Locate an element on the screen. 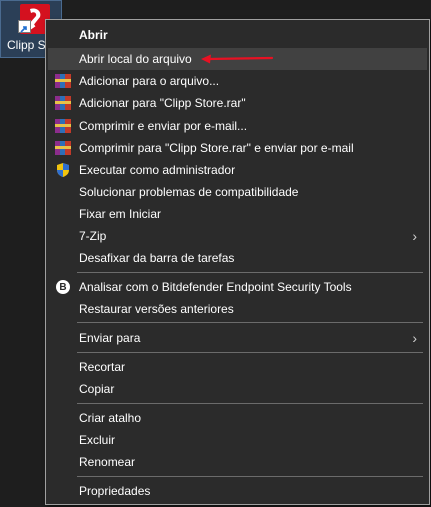 Image resolution: width=431 pixels, height=507 pixels. menu-item-label: Enviar para is located at coordinates (110, 338).